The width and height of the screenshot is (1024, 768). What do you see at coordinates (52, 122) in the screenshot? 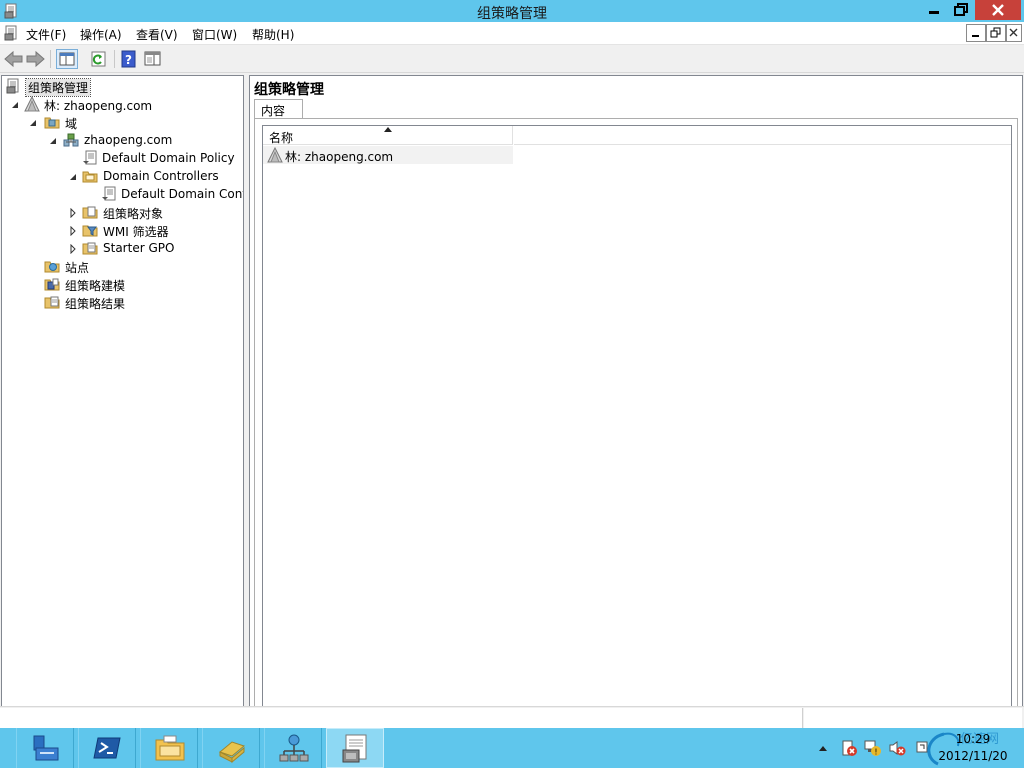
I see `domains-folder-icon` at bounding box center [52, 122].